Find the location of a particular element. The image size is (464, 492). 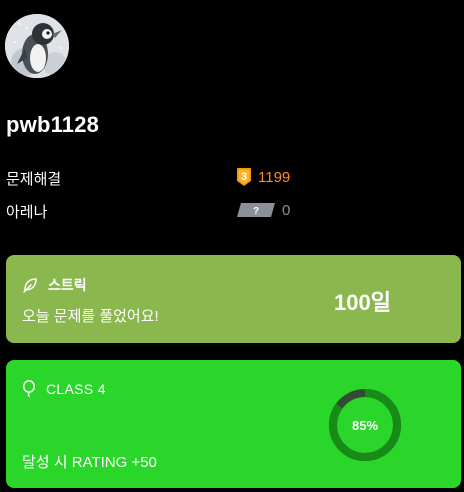

arena-tier-text: ? is located at coordinates (256, 211).